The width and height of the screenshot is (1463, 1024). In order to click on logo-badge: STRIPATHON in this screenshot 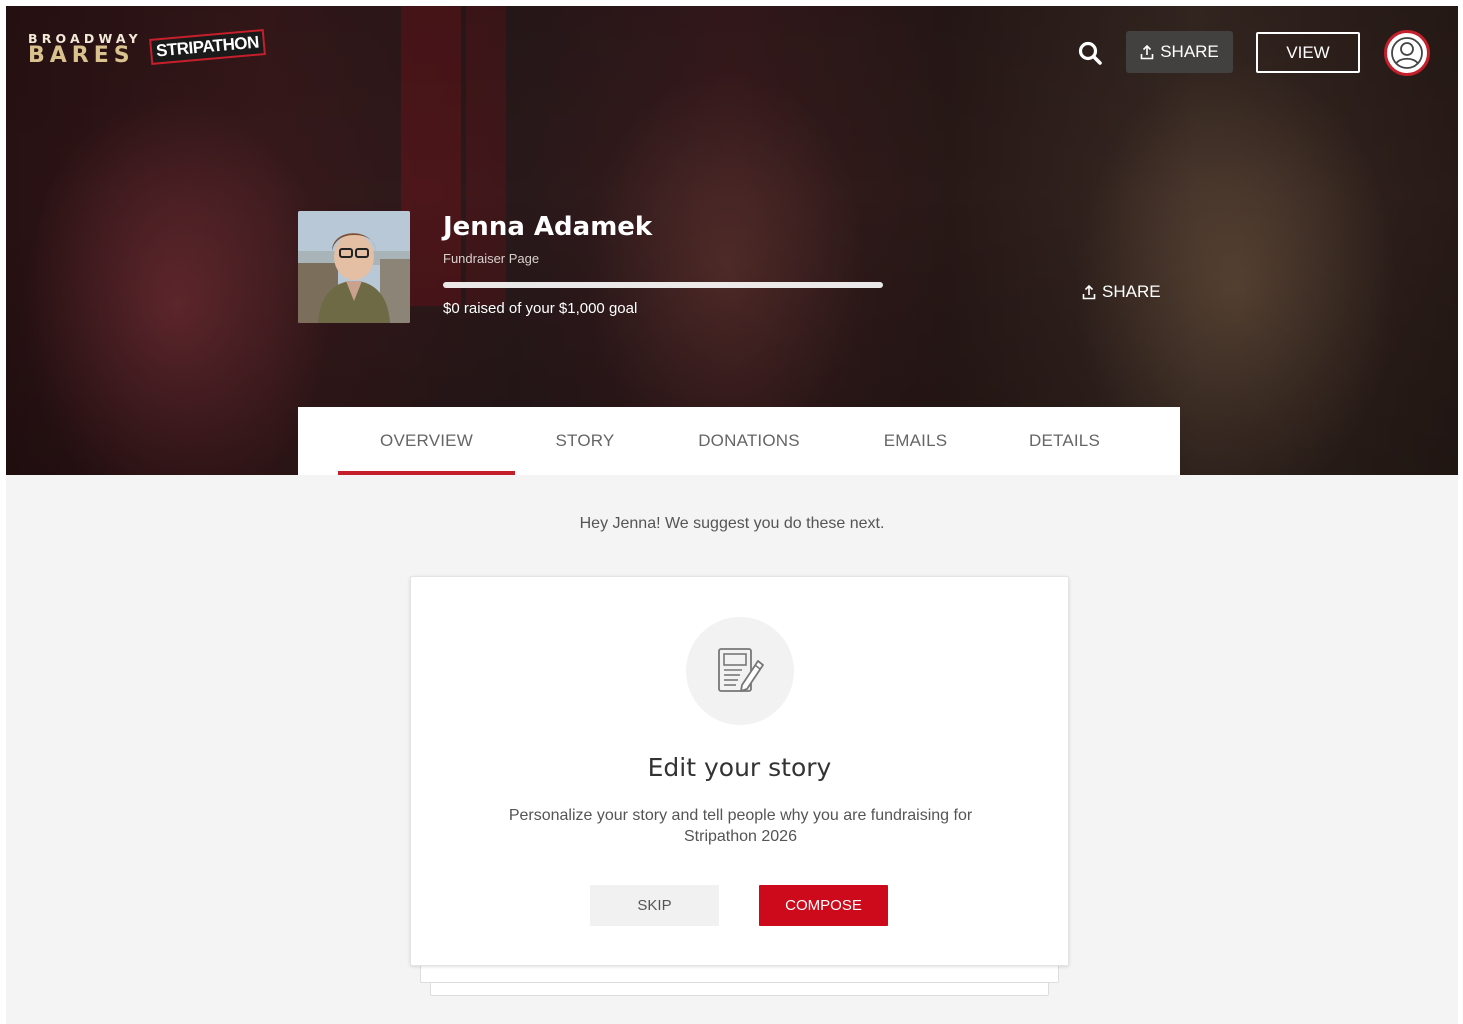, I will do `click(207, 47)`.